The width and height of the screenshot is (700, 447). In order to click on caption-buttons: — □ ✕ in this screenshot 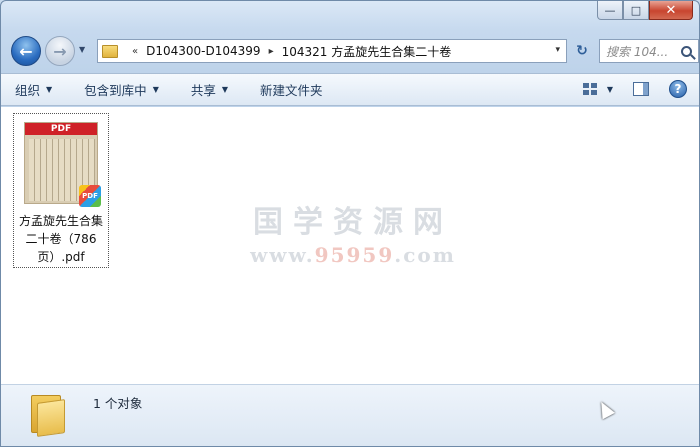, I will do `click(645, 10)`.